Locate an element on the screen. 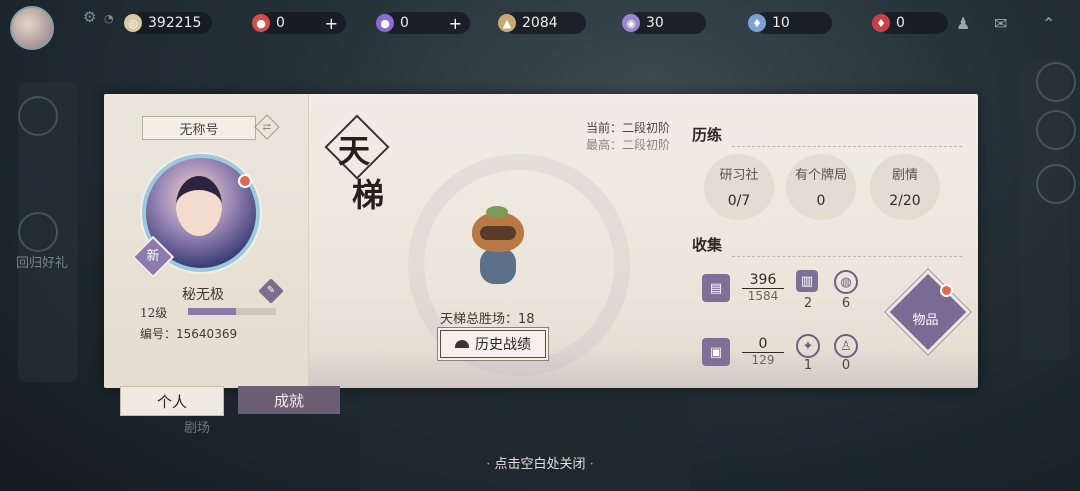 Image resolution: width=1080 pixels, height=491 pixels. stamina-icon: ▲ is located at coordinates (507, 23).